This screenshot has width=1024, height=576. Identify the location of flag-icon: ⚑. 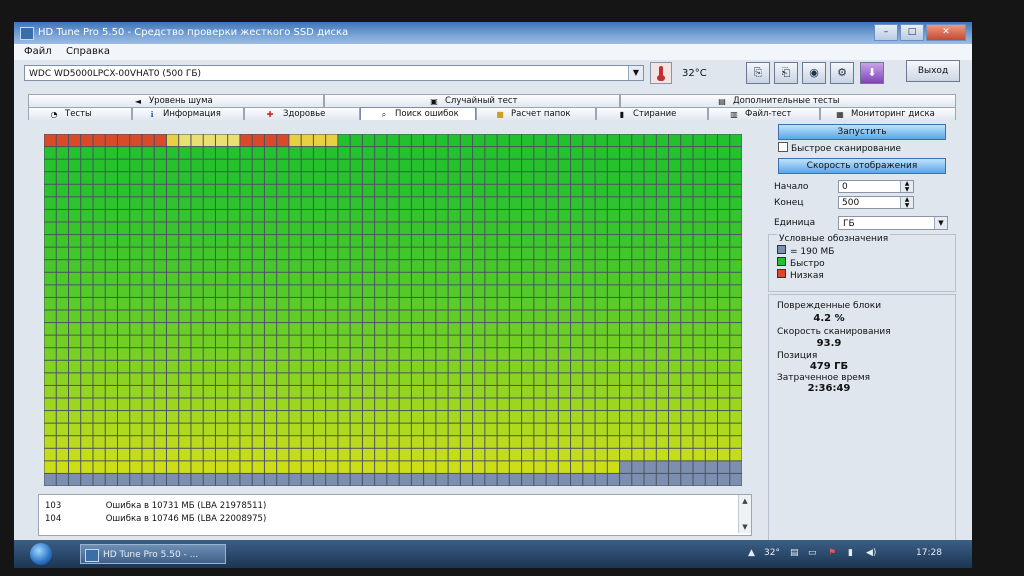
(832, 553).